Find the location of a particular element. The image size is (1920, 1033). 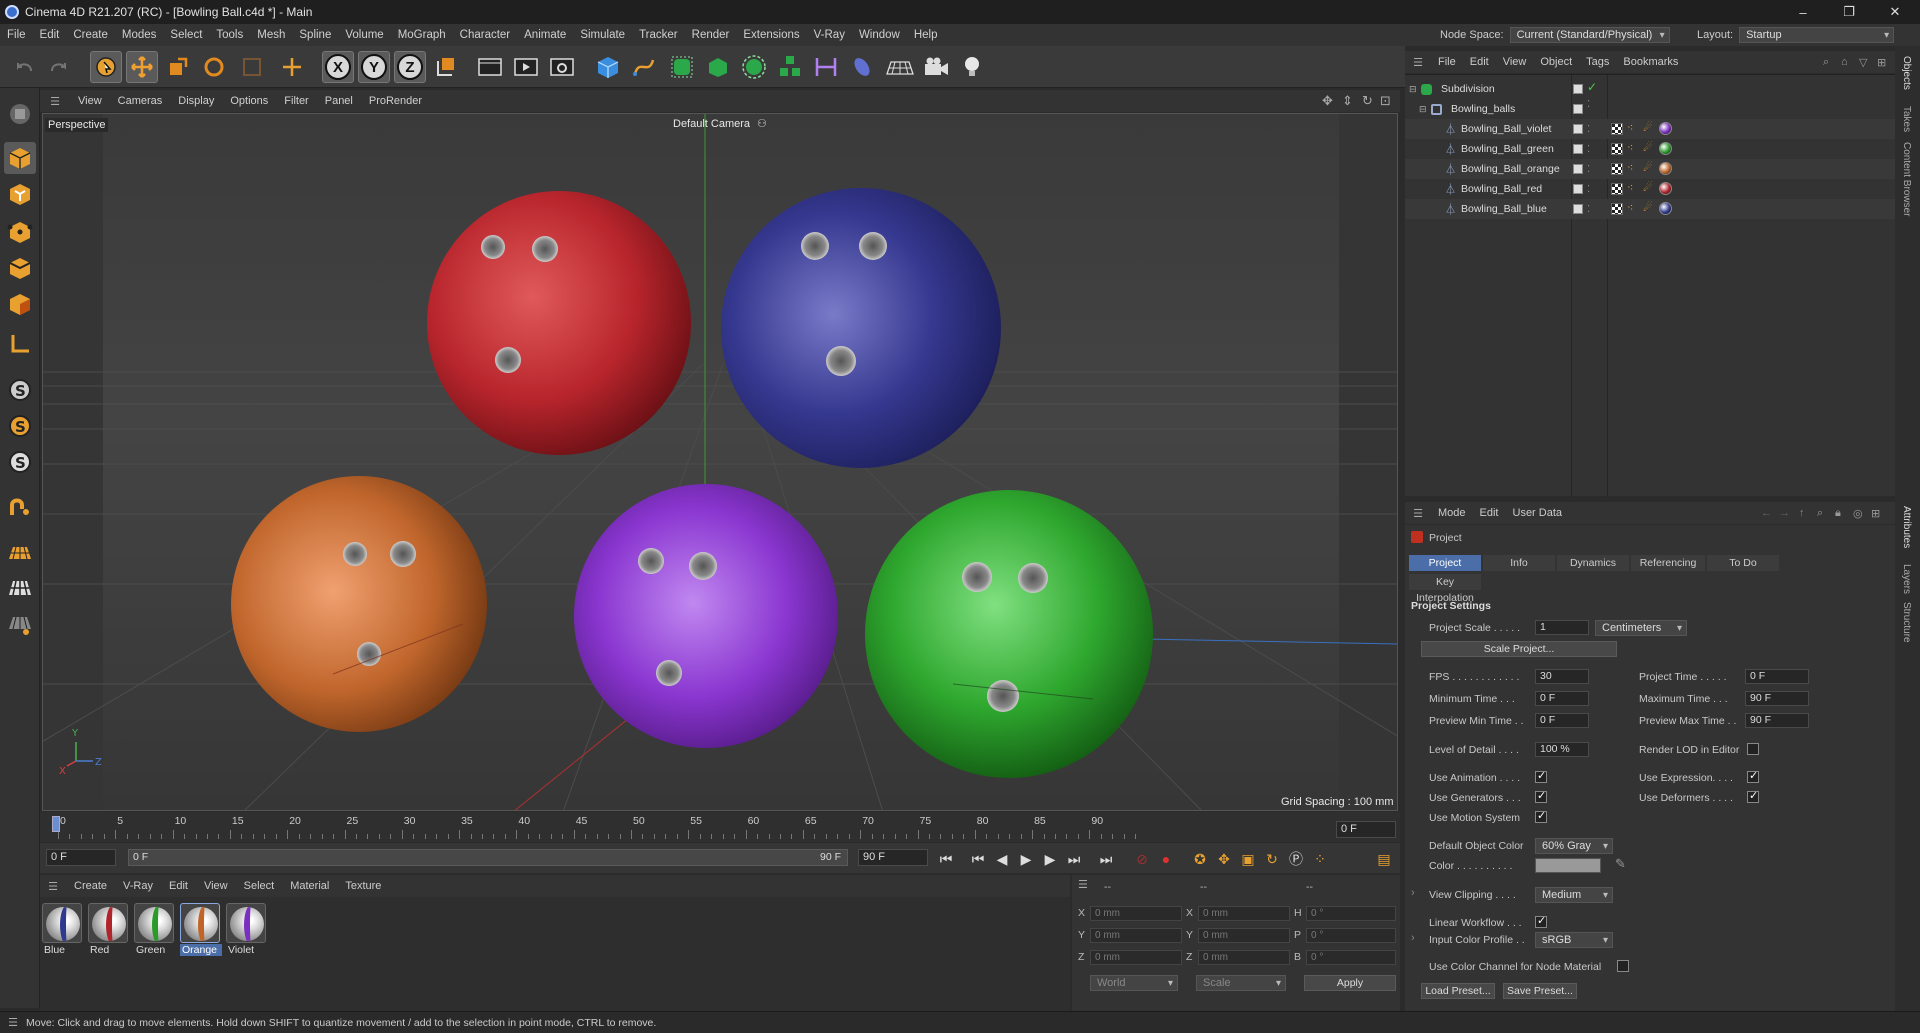

material-swatch: Blue is located at coordinates (63, 929).